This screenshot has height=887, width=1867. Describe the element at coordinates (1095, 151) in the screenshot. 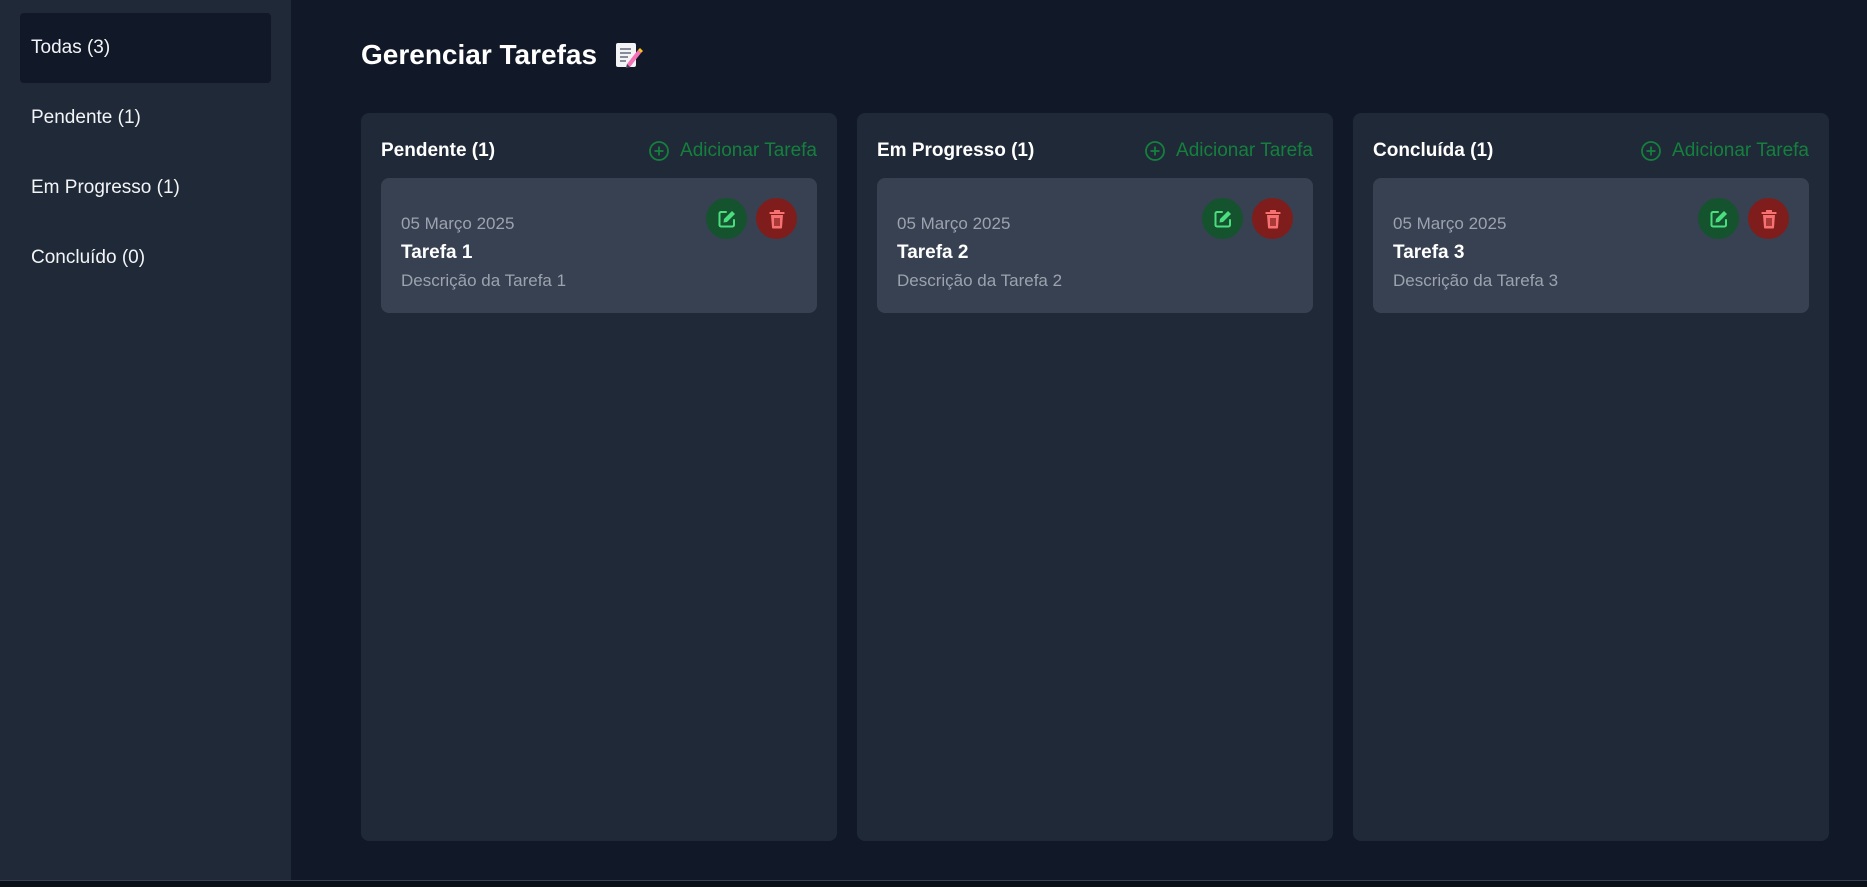

I see `column-header: Em Progresso (1) Adicionar Tarefa` at that location.